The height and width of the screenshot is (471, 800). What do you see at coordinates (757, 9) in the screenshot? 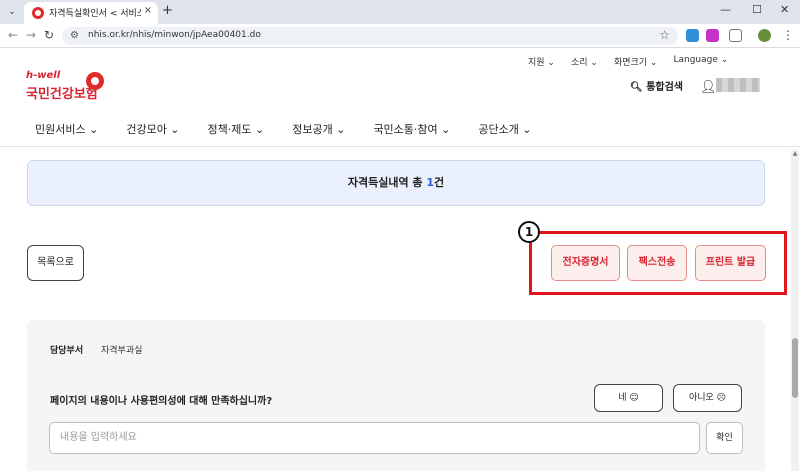
I see `maximize-button: ☐` at bounding box center [757, 9].